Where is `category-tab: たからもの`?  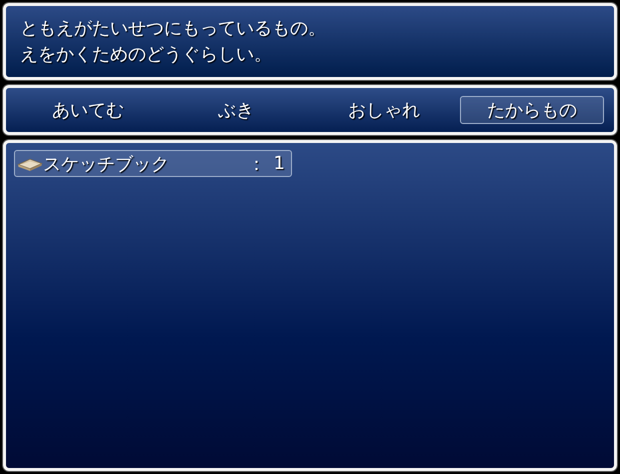
category-tab: たからもの is located at coordinates (532, 110).